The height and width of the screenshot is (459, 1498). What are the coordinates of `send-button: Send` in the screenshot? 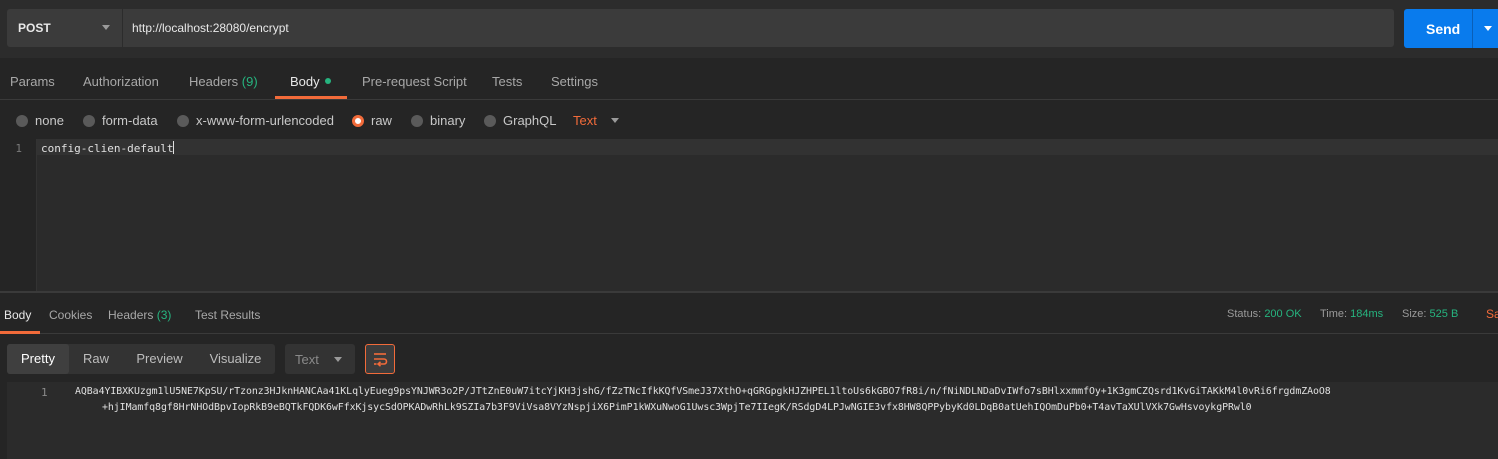 It's located at (1451, 28).